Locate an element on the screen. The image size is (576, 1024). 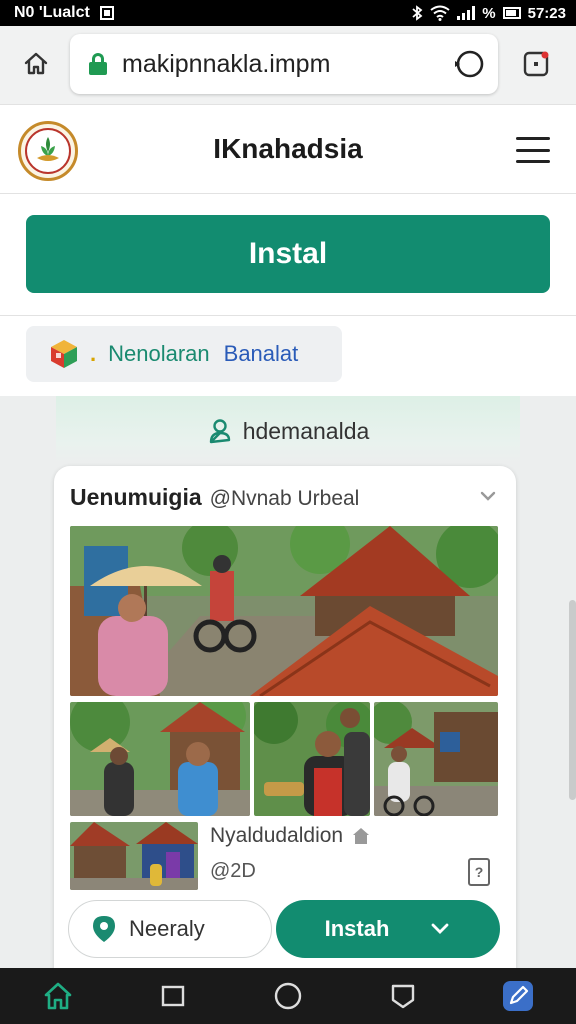
reload-icon is located at coordinates (469, 64).